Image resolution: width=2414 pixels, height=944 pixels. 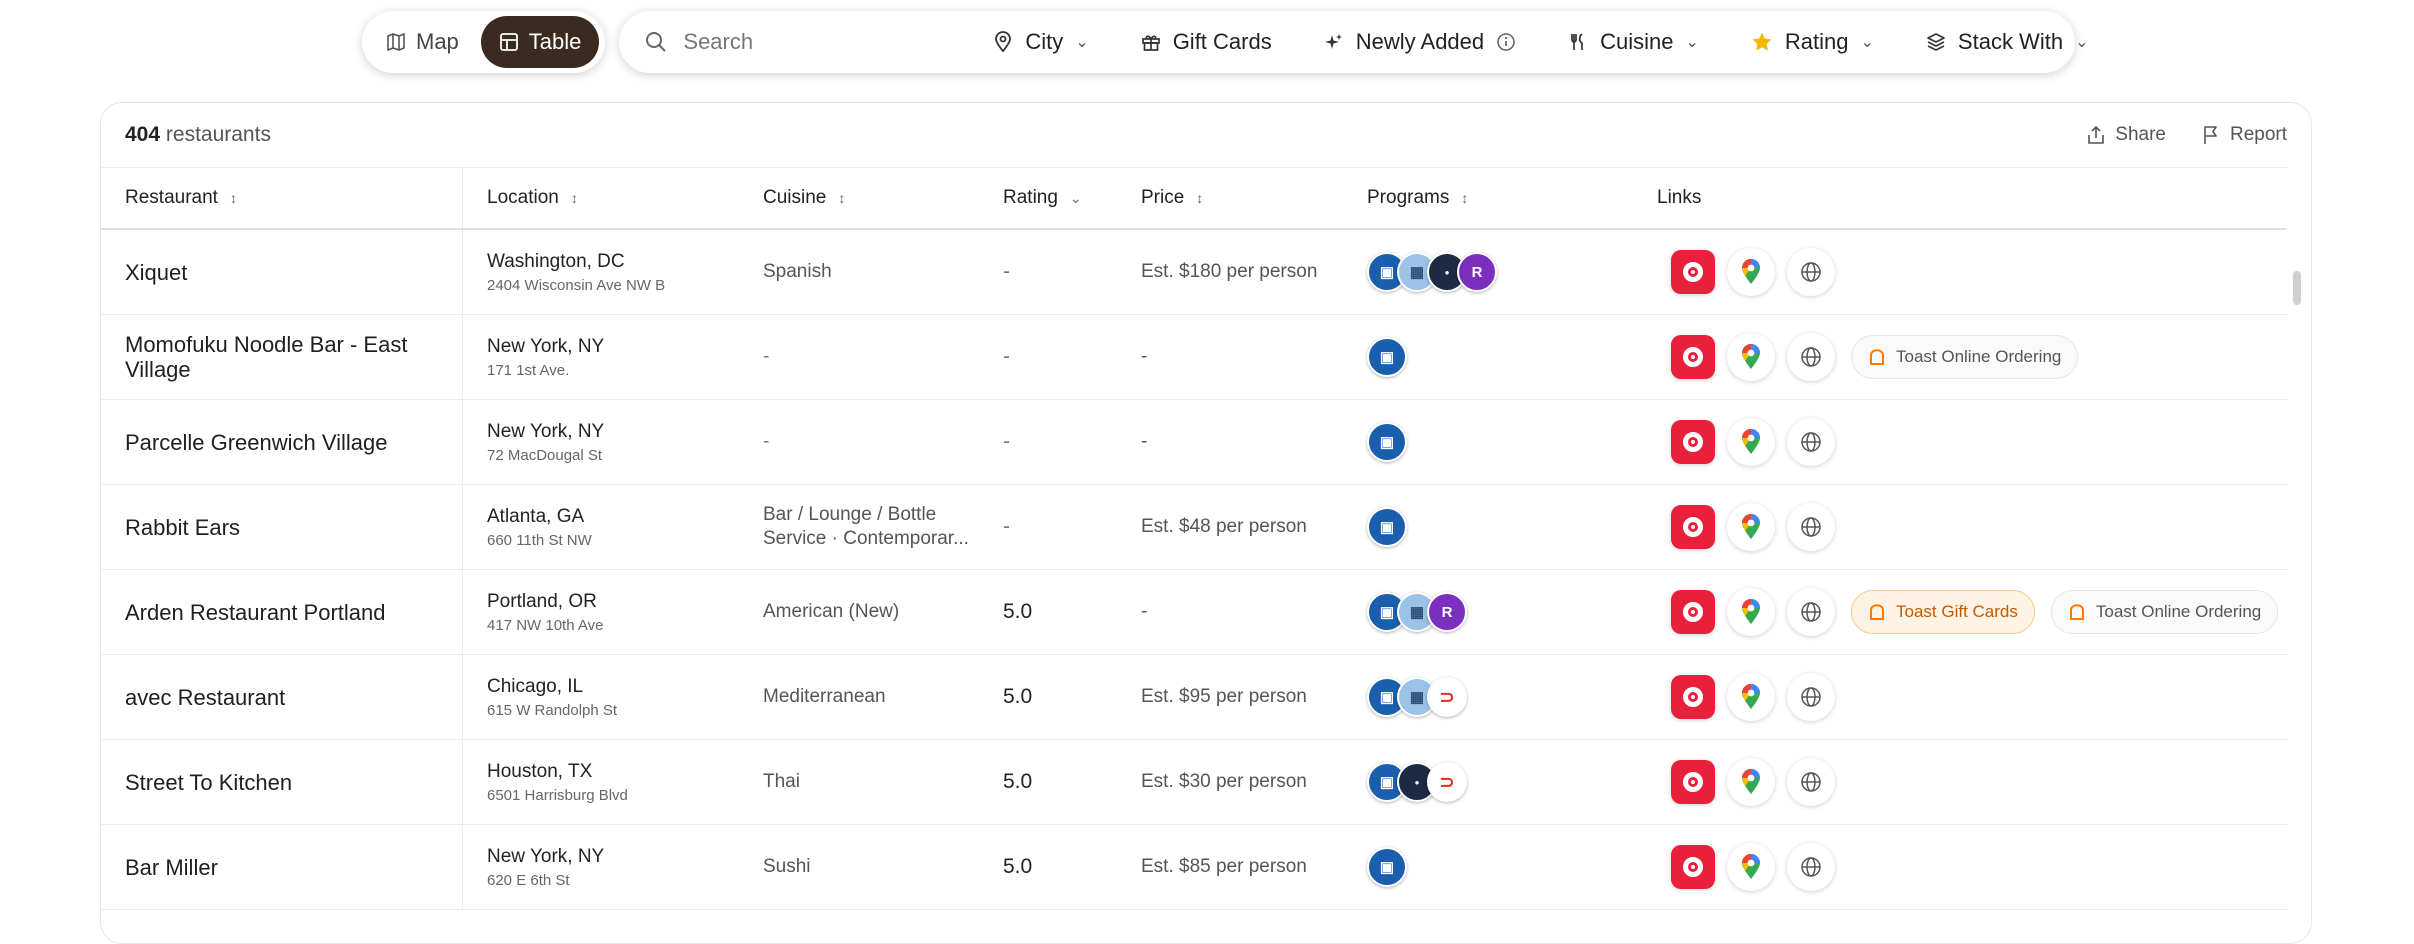 I want to click on toast-gift-cards-label: Toast Gift Cards, so click(x=1957, y=611).